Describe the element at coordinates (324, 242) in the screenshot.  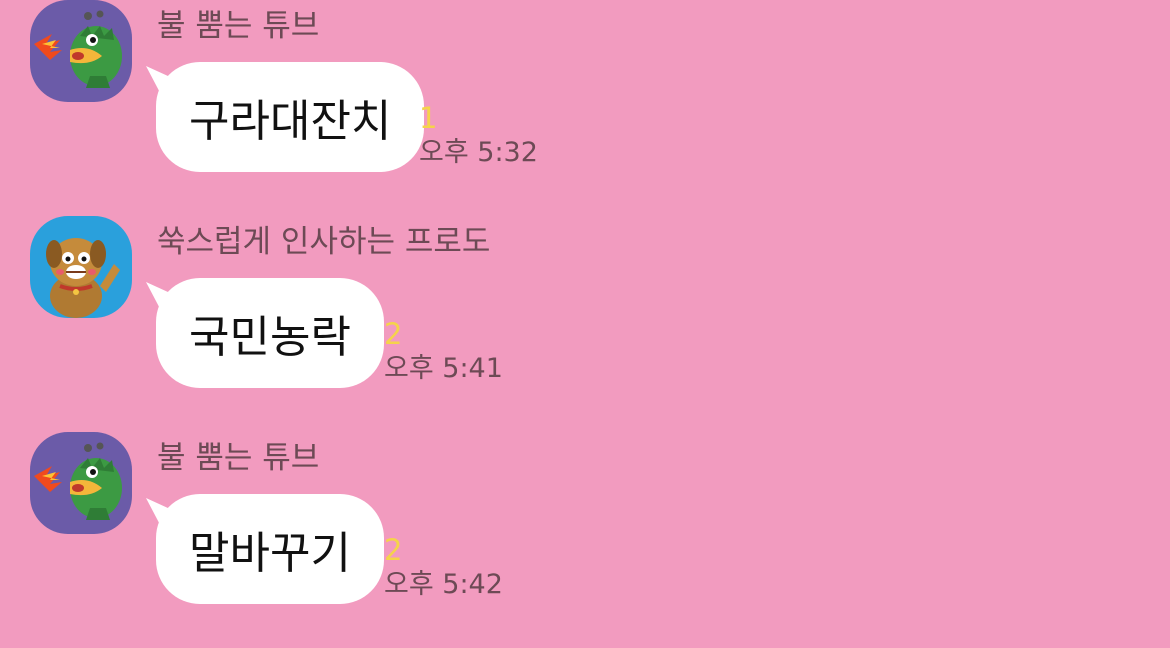
I see `sender-name: 쑥스럽게 인사하는 프로도` at that location.